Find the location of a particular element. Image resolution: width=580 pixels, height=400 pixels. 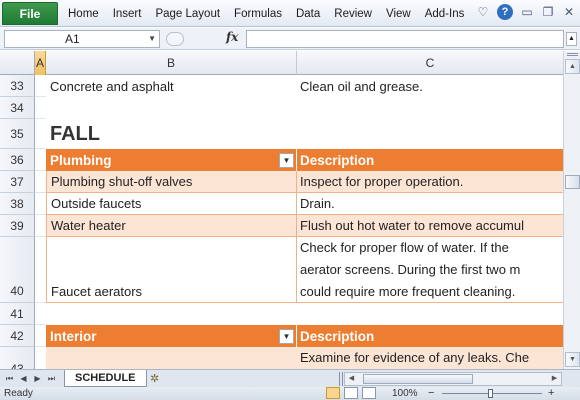

minimize-window-icon: ▭ is located at coordinates (527, 12).